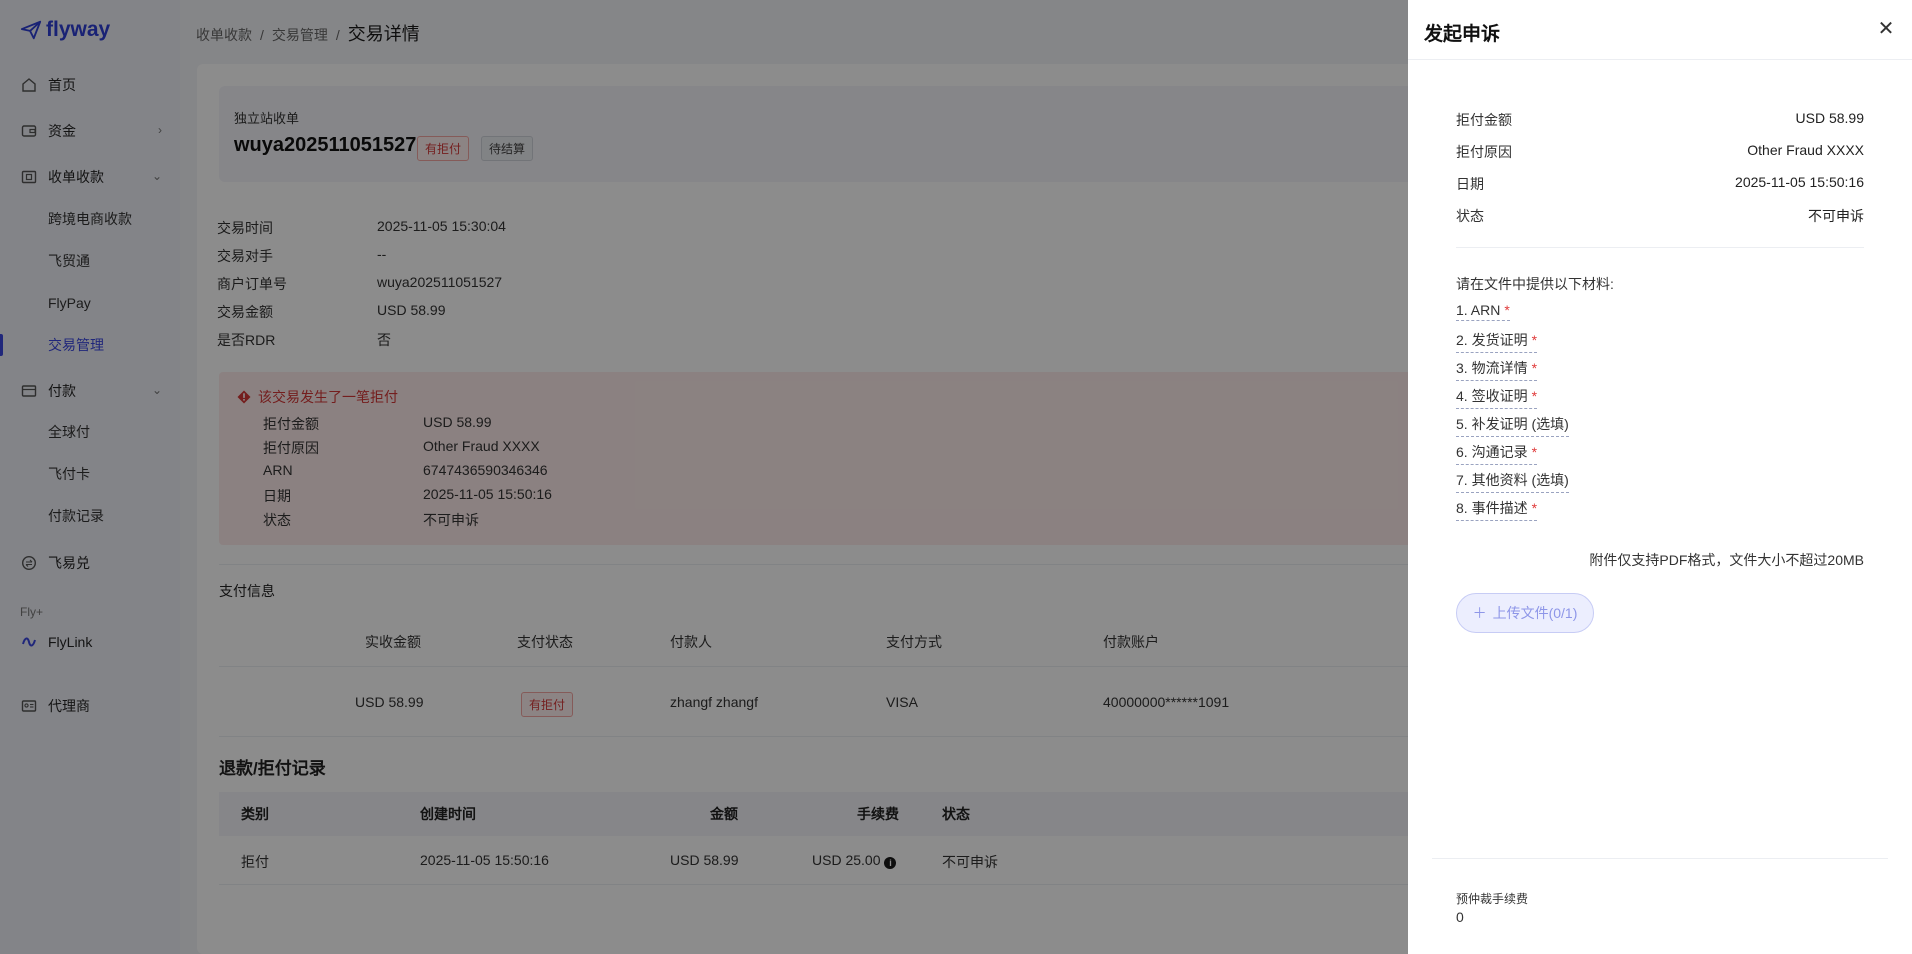  What do you see at coordinates (1660, 119) in the screenshot?
I see `summary-row: 拒付金额 USD 58.99` at bounding box center [1660, 119].